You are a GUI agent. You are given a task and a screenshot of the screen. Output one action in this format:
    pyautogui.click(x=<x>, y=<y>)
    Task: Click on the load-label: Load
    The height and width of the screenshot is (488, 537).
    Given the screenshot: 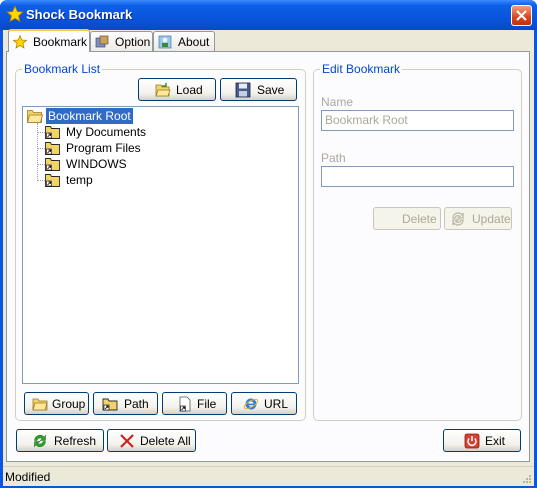 What is the action you would take?
    pyautogui.click(x=189, y=89)
    